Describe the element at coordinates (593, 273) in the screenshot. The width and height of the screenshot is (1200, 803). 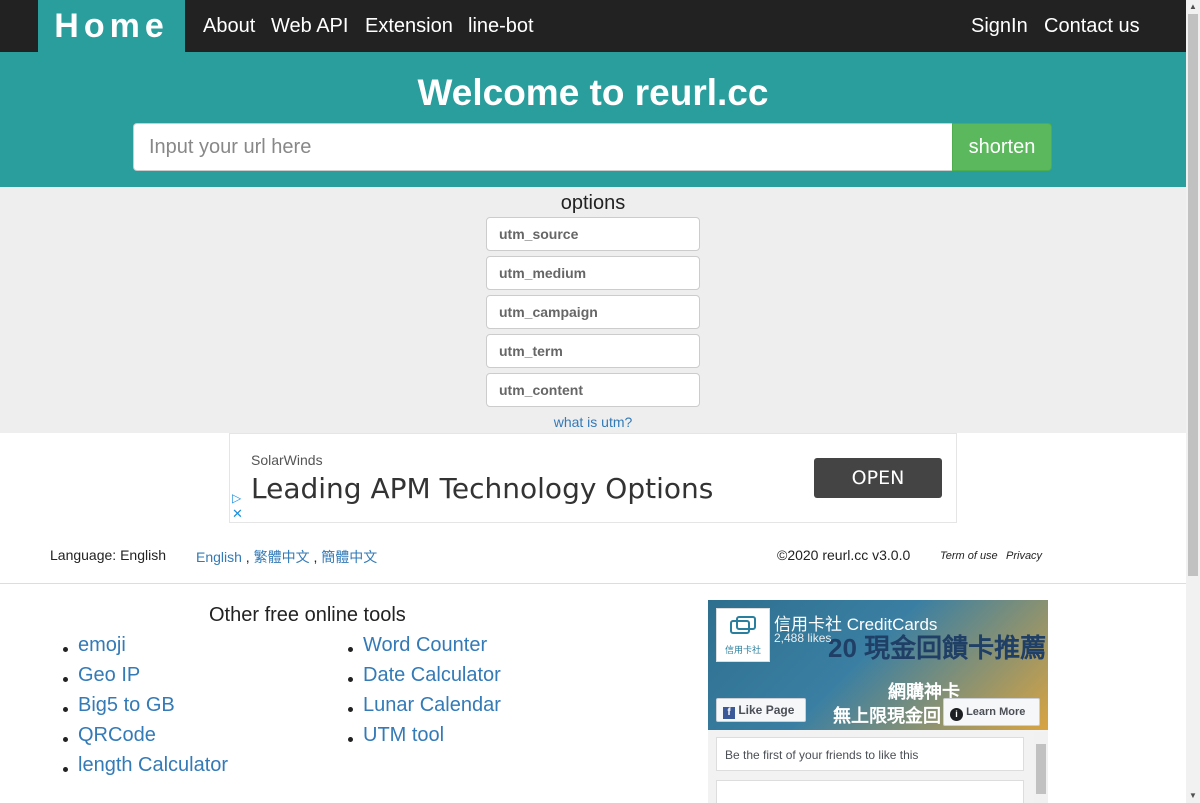
I see `utm-medium-input` at that location.